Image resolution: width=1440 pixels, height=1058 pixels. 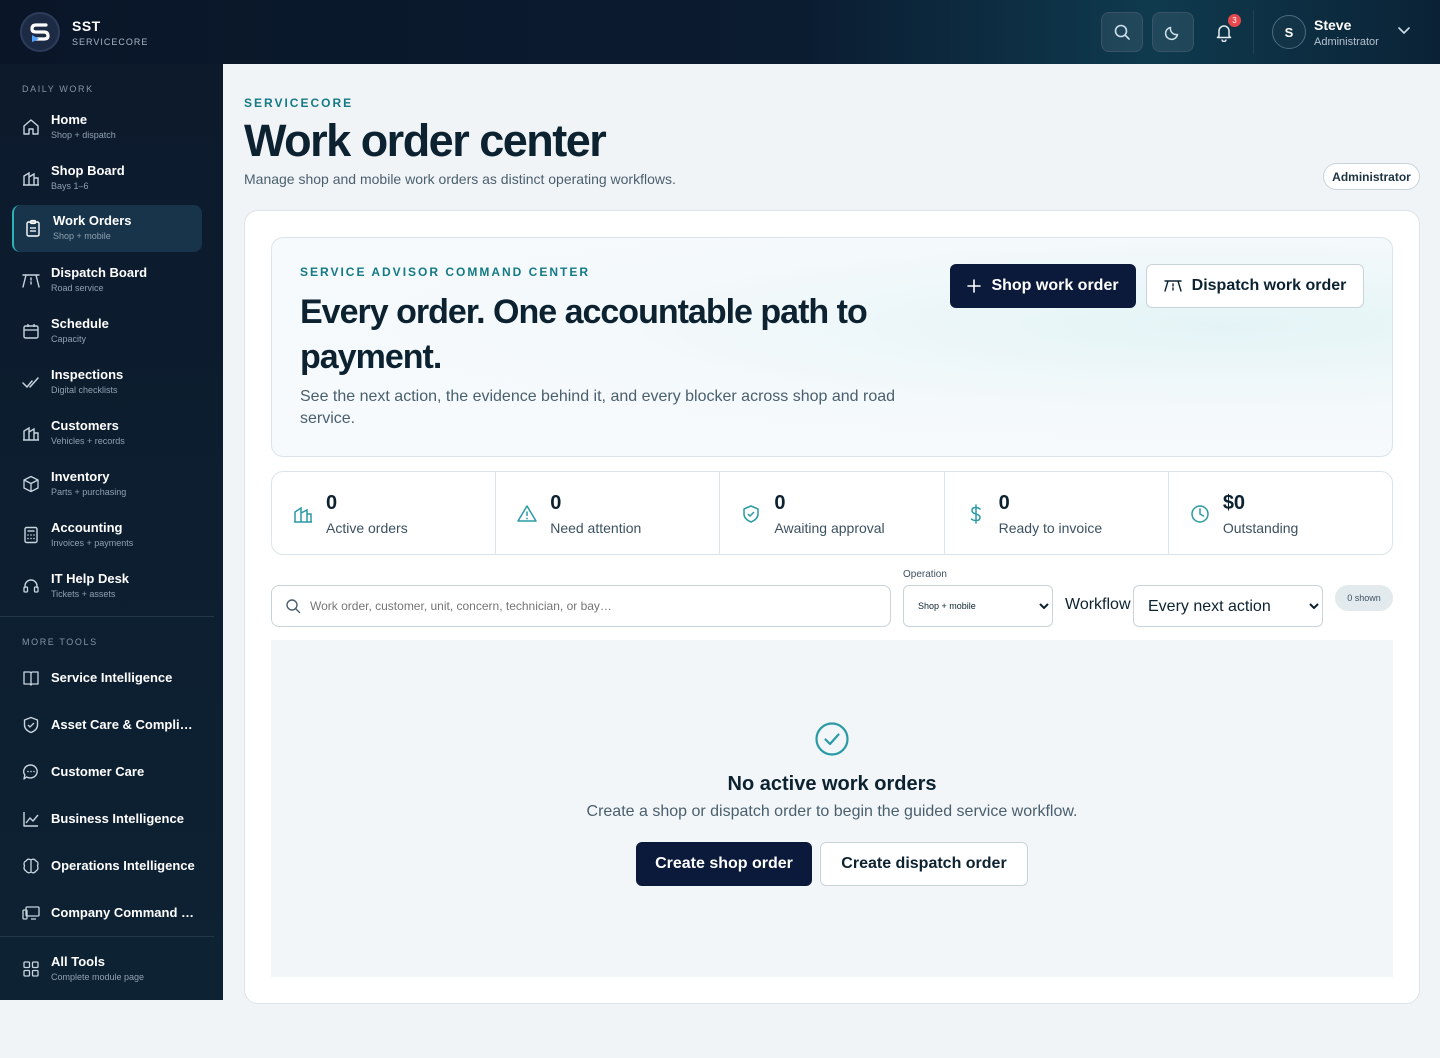 I want to click on sidebar-section-daily: DAILY WORK, so click(x=58, y=89).